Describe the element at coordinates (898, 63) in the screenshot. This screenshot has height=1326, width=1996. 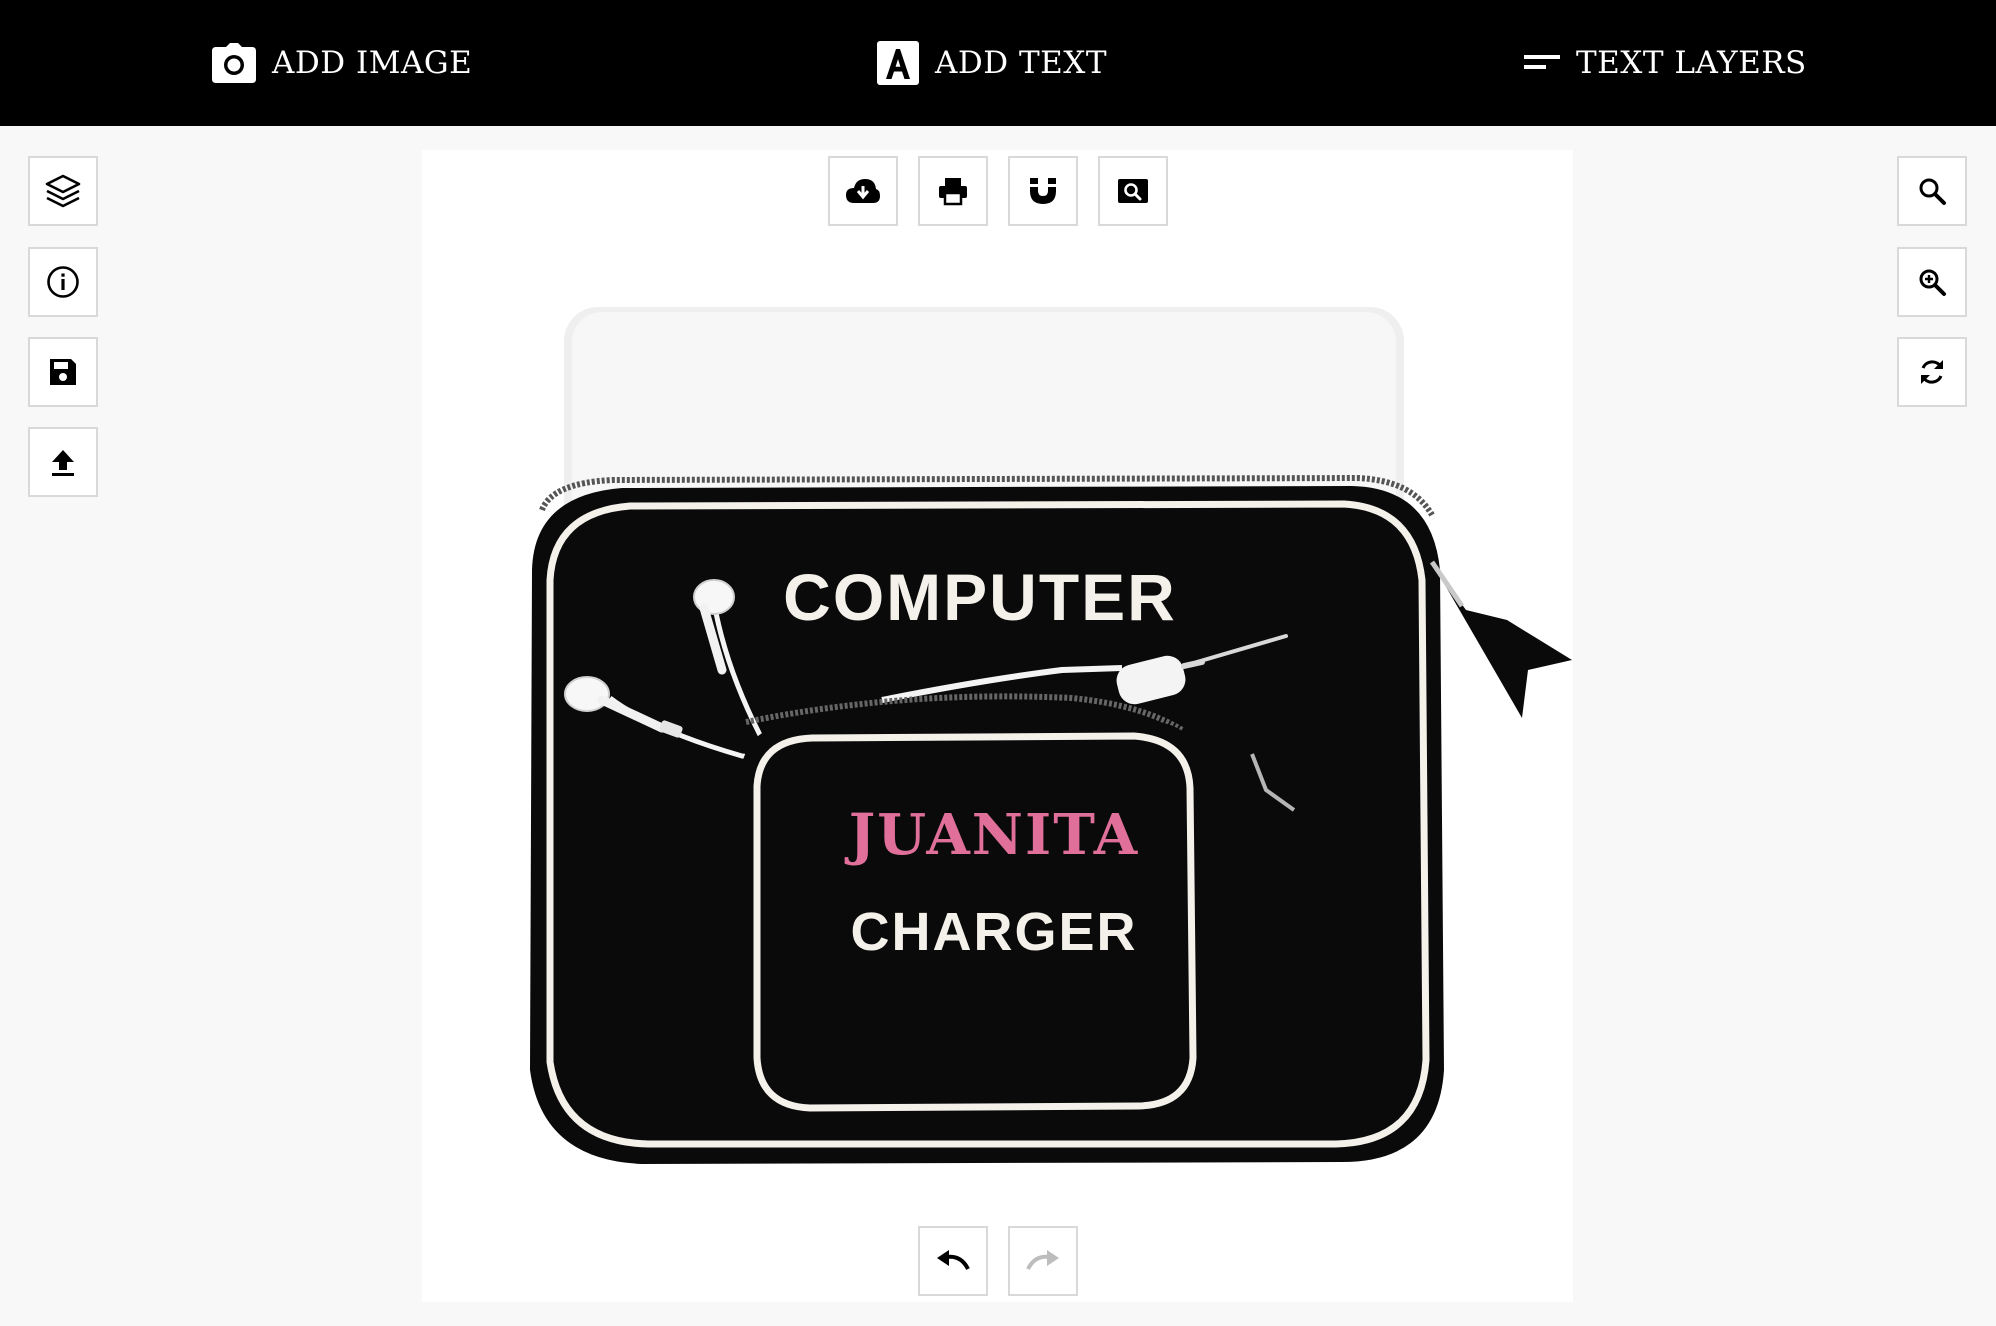
I see `text-a-icon` at that location.